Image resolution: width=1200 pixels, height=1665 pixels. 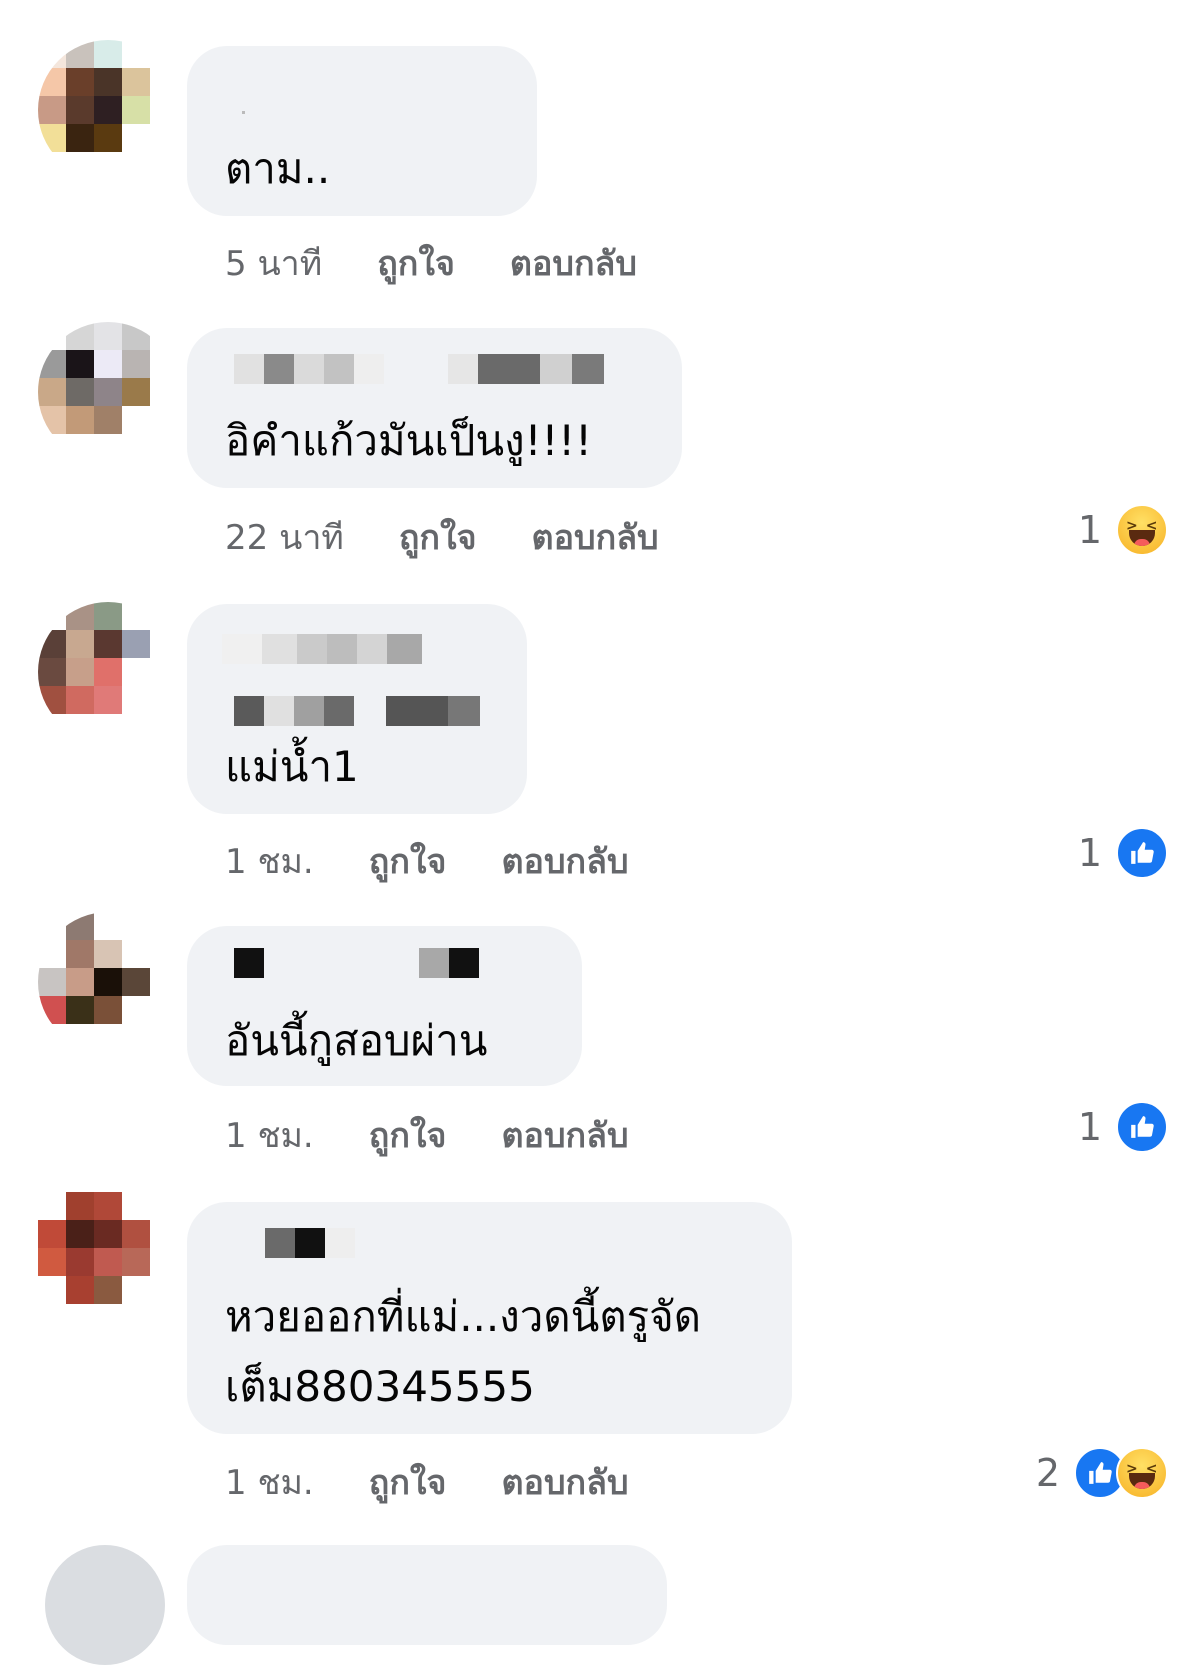 I want to click on comment-bubble: แม่น้ำ1, so click(x=357, y=709).